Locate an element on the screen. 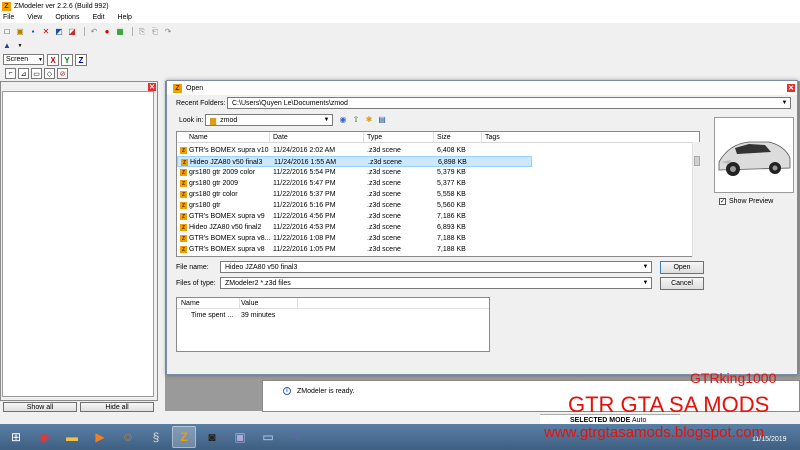 This screenshot has width=800, height=450. menu-file: File is located at coordinates (8, 17).